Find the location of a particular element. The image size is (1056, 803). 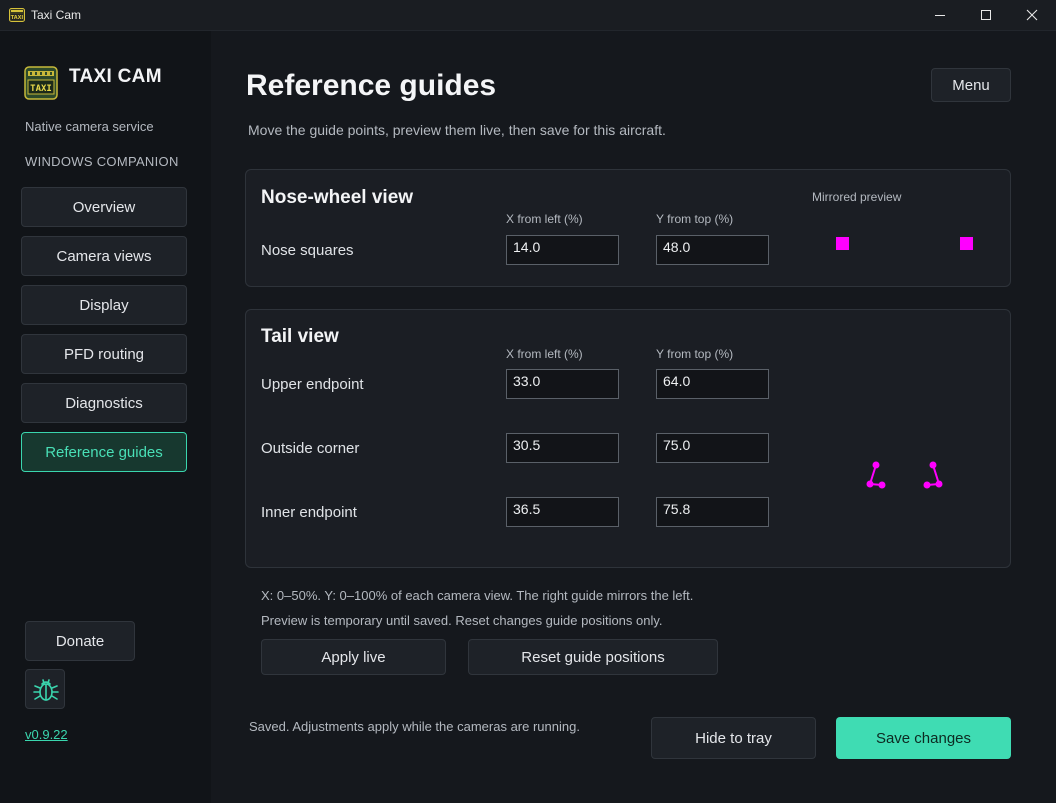

tail-point-inner-left is located at coordinates (882, 485).